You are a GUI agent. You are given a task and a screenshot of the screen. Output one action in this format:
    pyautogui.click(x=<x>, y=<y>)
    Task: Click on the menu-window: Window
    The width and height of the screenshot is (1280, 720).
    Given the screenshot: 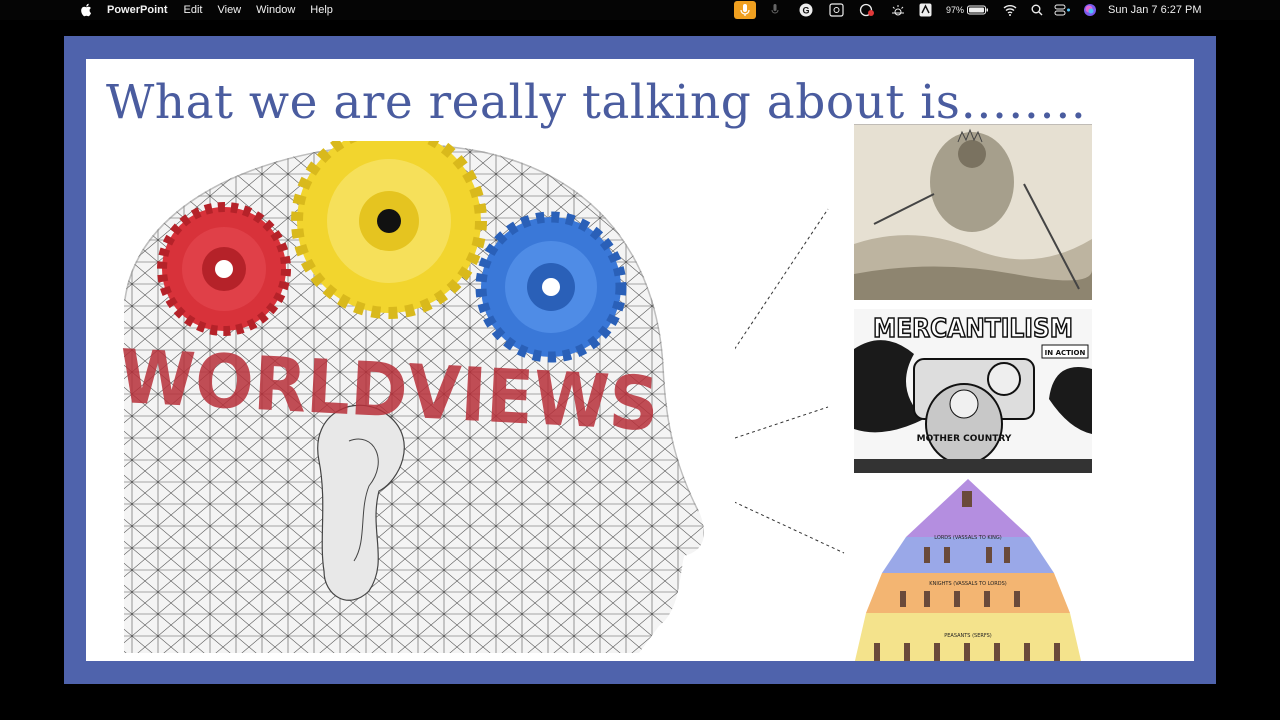 What is the action you would take?
    pyautogui.click(x=275, y=10)
    